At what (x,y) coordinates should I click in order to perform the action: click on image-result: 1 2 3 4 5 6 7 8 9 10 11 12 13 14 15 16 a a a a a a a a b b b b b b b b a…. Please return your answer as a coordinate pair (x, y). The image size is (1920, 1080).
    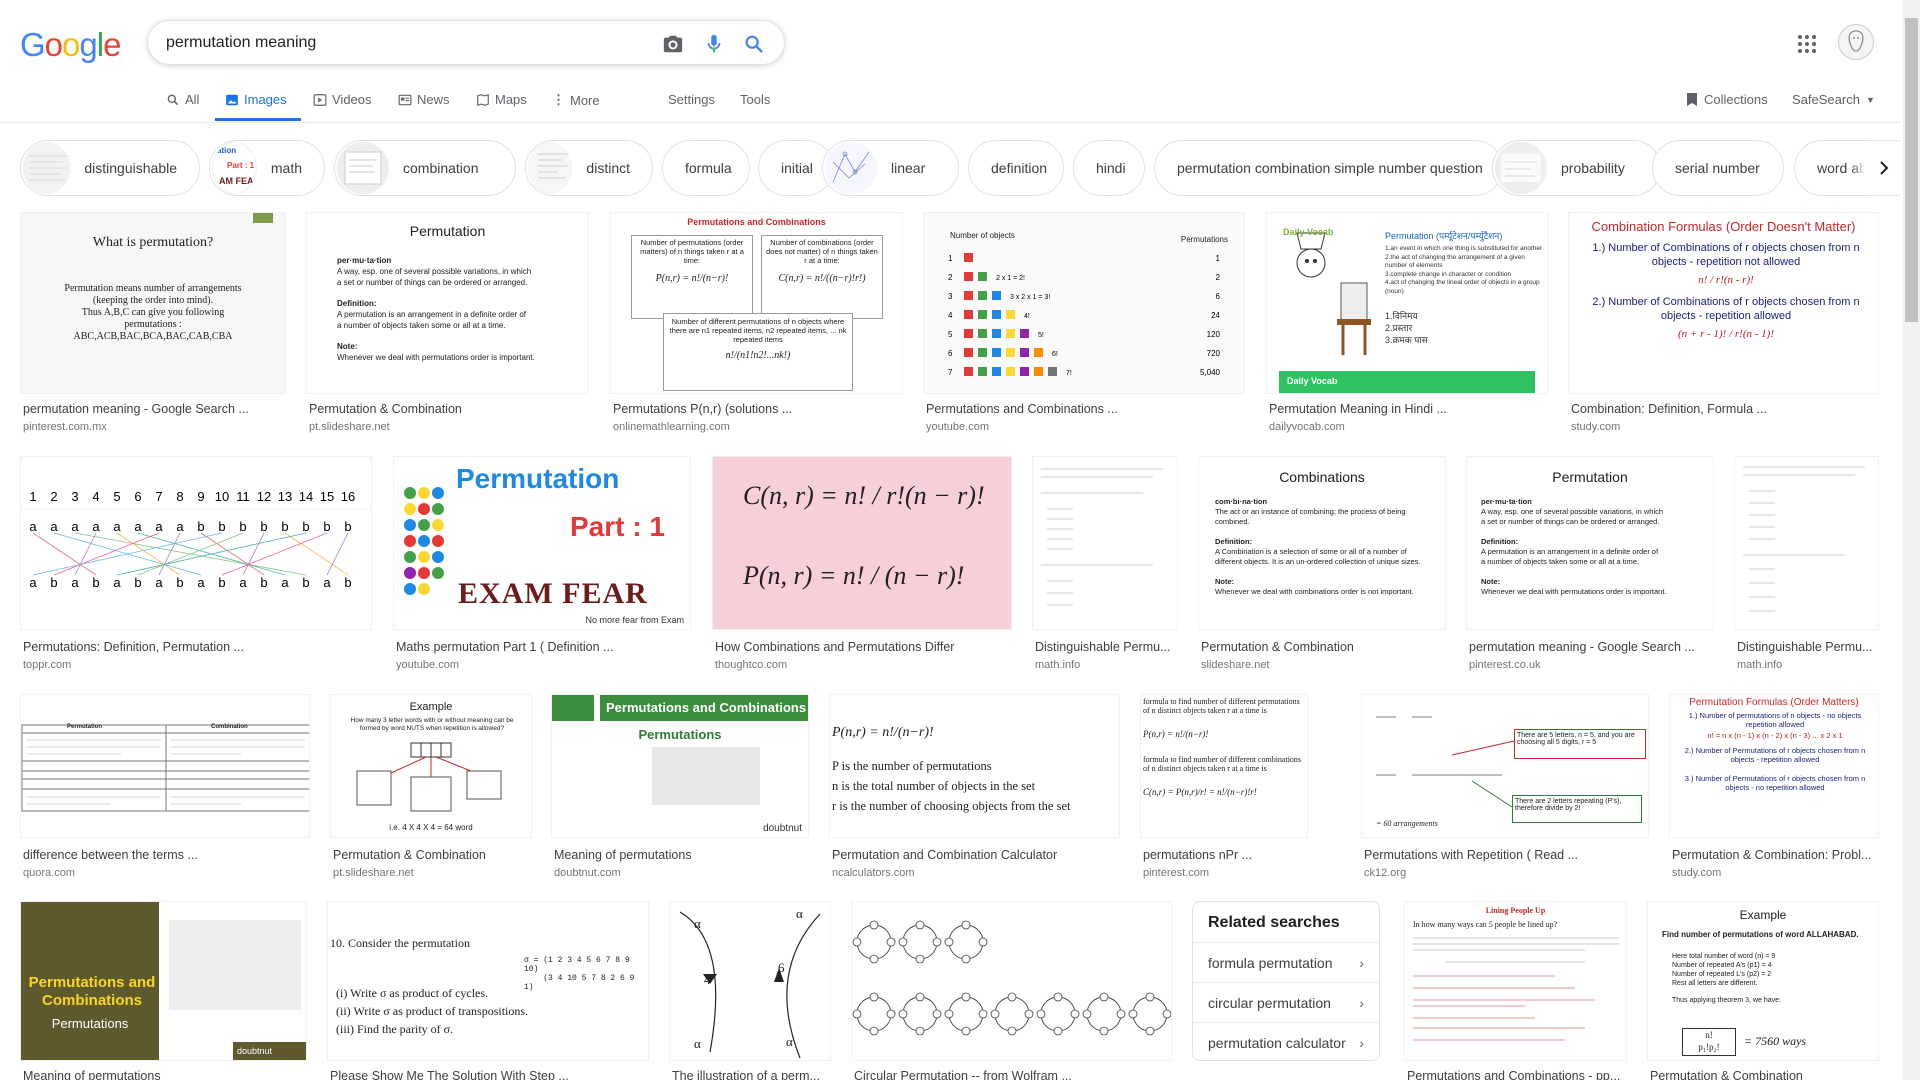
    Looking at the image, I should click on (196, 567).